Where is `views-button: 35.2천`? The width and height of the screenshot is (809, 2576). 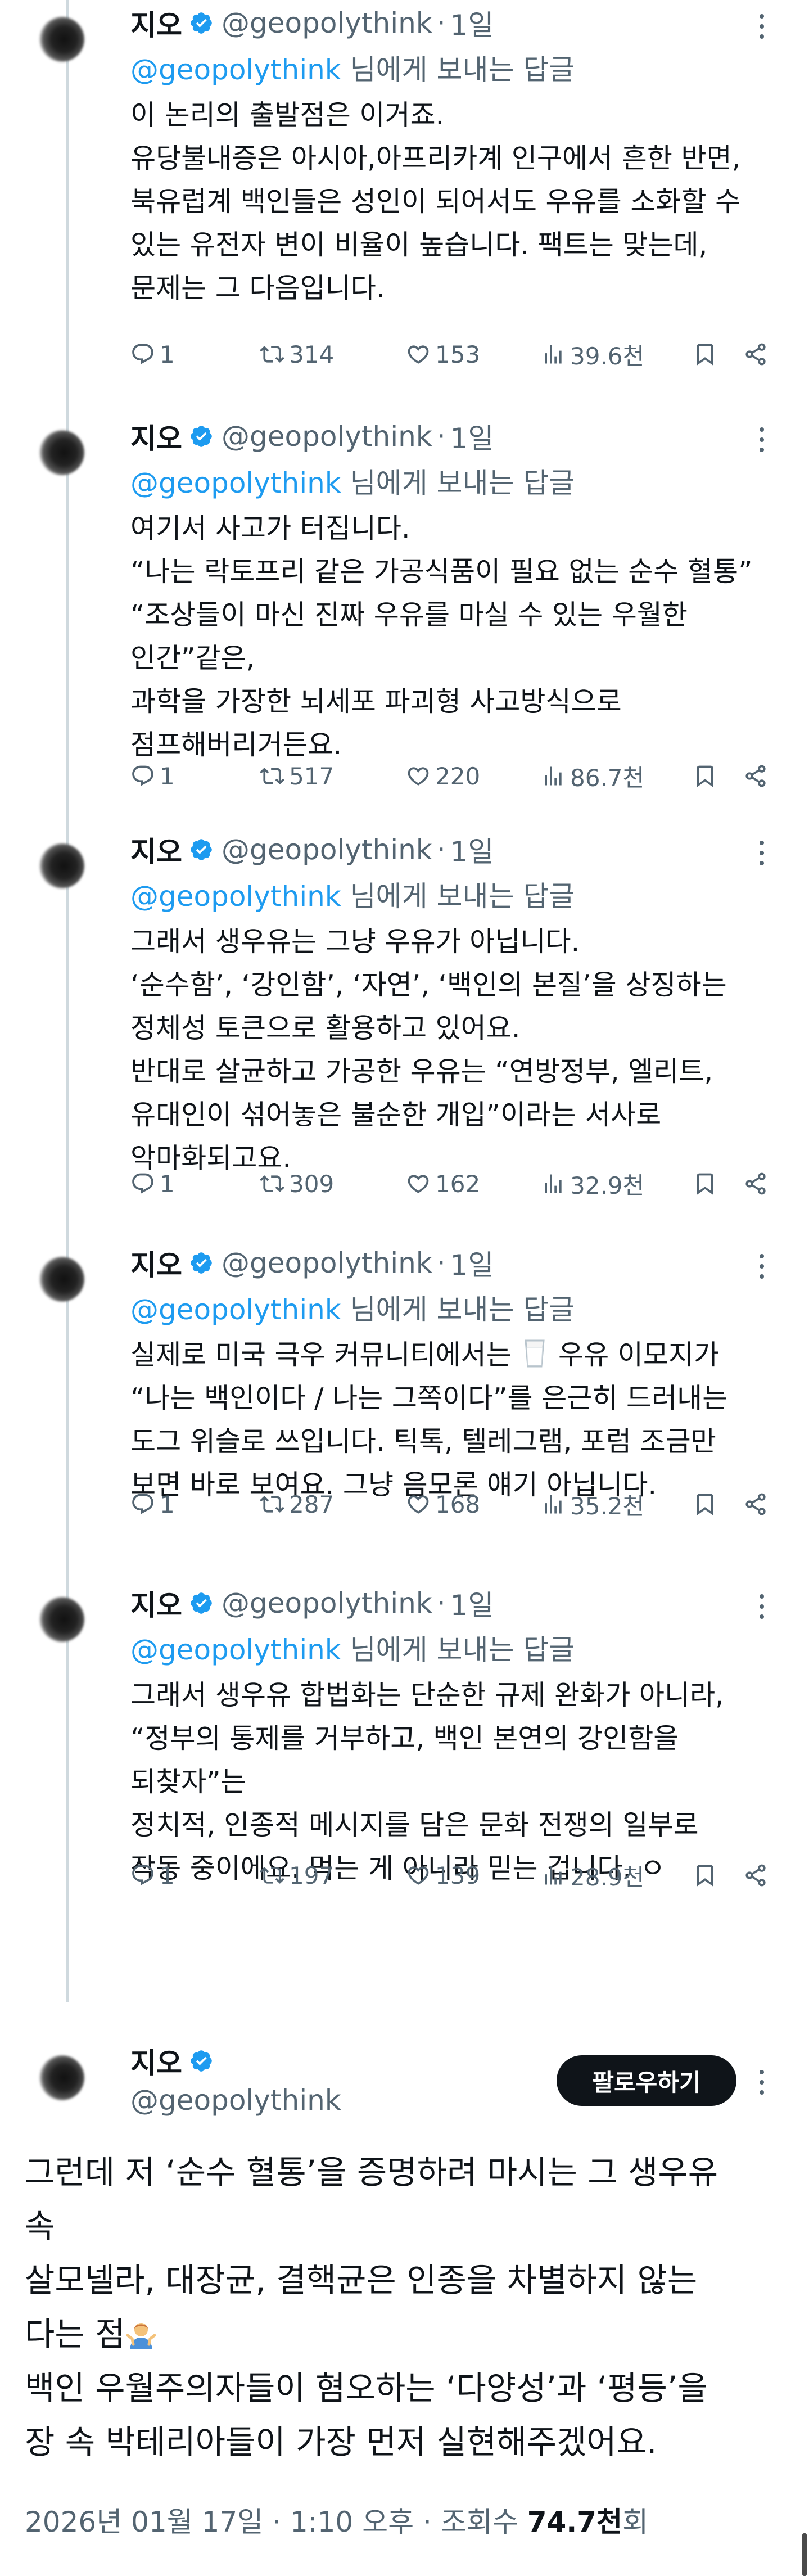 views-button: 35.2천 is located at coordinates (592, 1504).